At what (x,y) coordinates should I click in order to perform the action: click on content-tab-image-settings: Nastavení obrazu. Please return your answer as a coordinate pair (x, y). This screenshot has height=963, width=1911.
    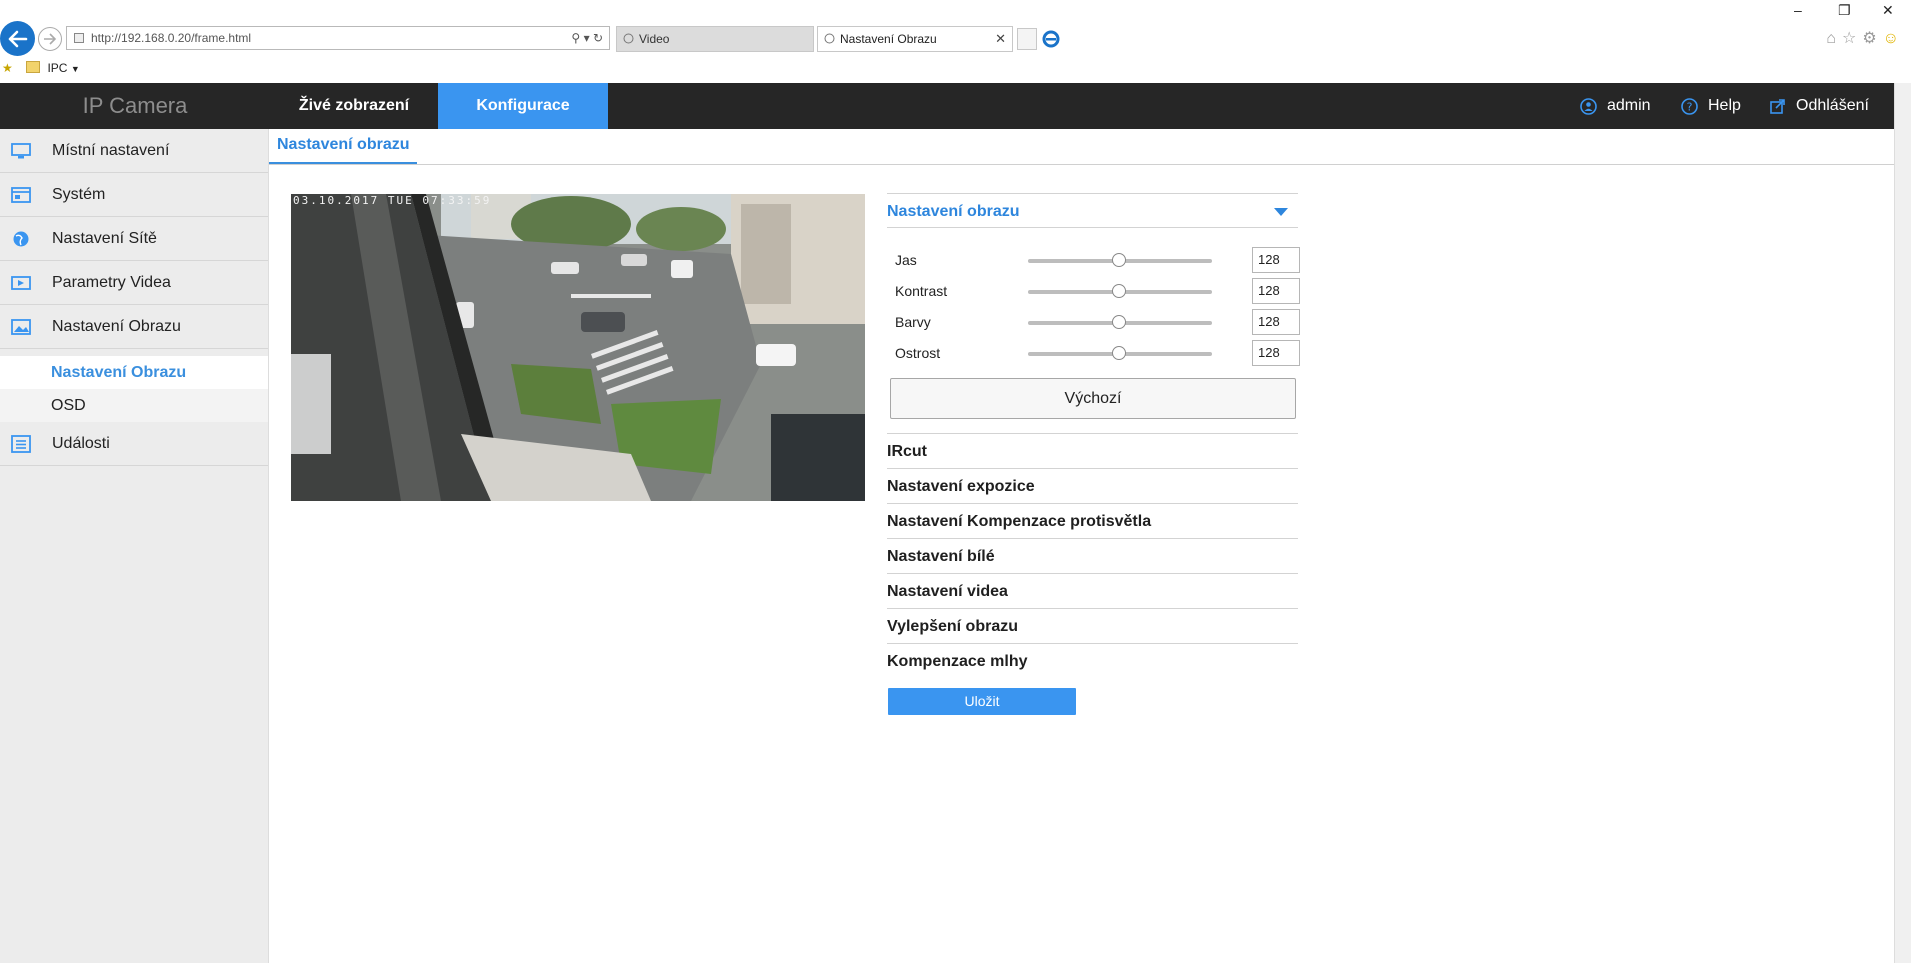
    Looking at the image, I should click on (343, 147).